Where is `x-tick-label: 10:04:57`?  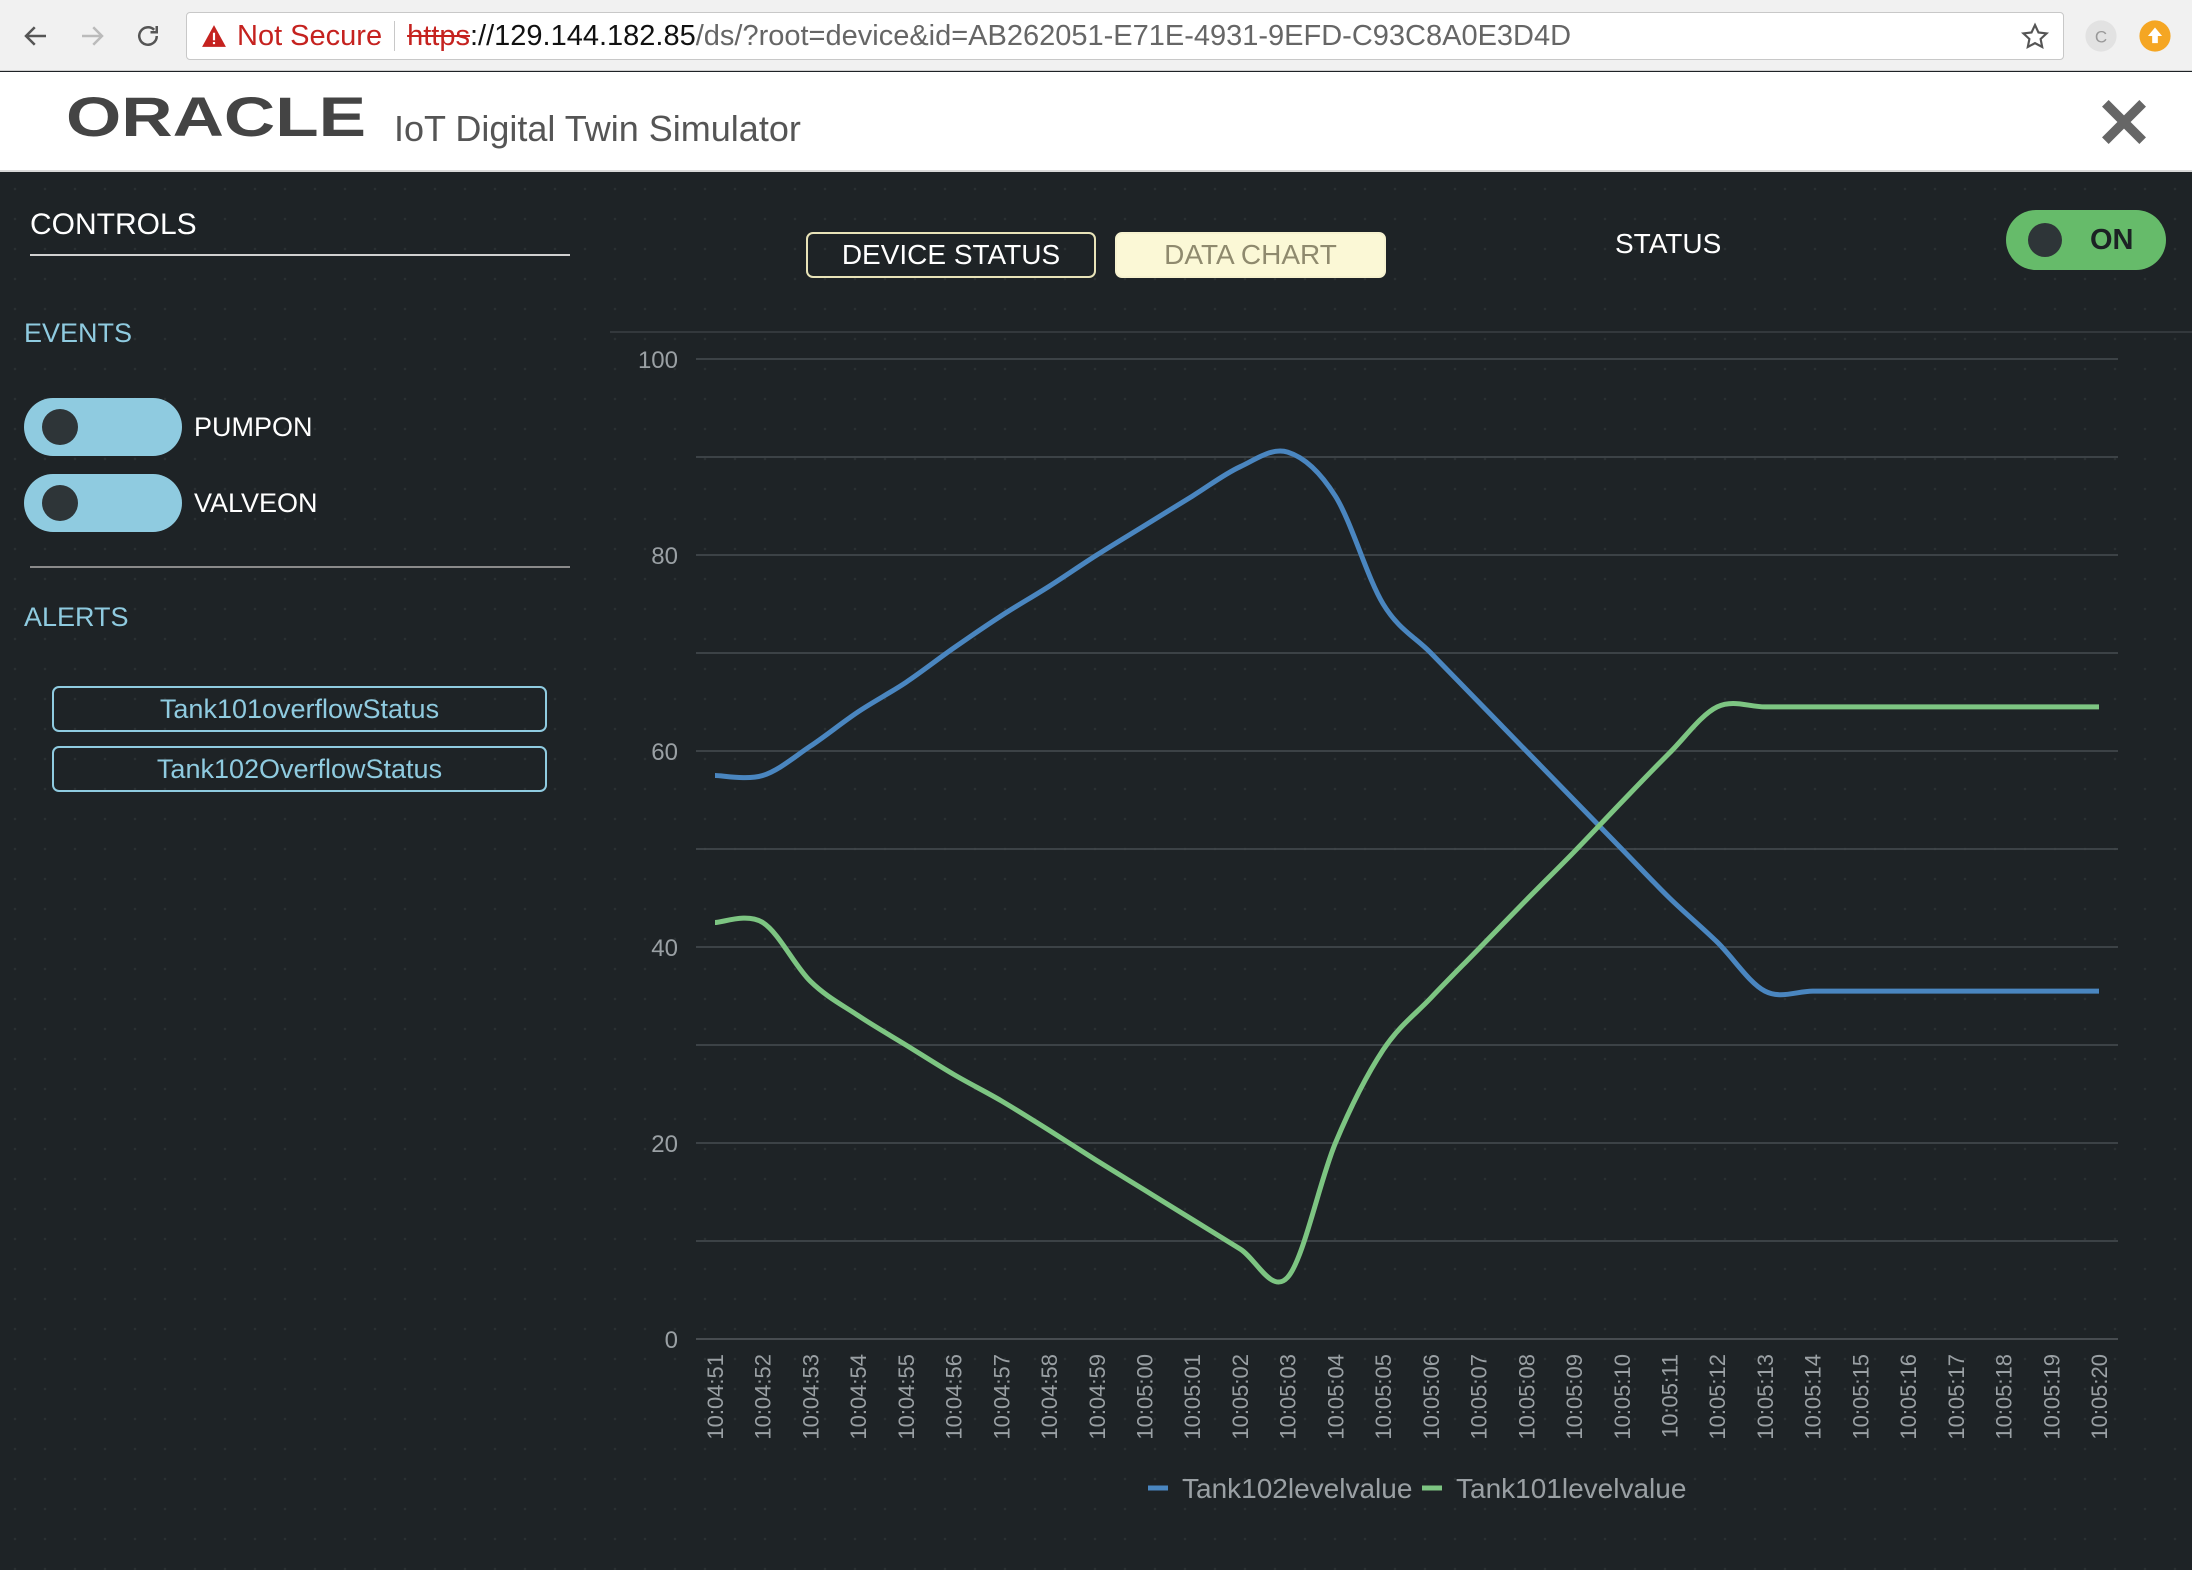 x-tick-label: 10:04:57 is located at coordinates (1001, 1397).